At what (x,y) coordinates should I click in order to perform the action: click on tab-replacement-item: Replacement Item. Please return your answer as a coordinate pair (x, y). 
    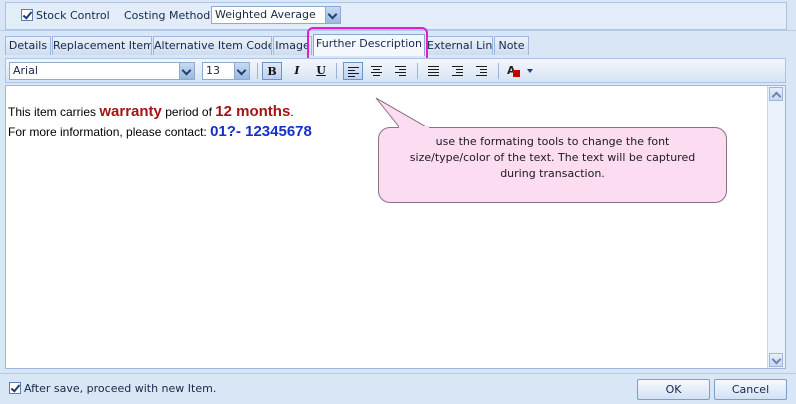
    Looking at the image, I should click on (102, 45).